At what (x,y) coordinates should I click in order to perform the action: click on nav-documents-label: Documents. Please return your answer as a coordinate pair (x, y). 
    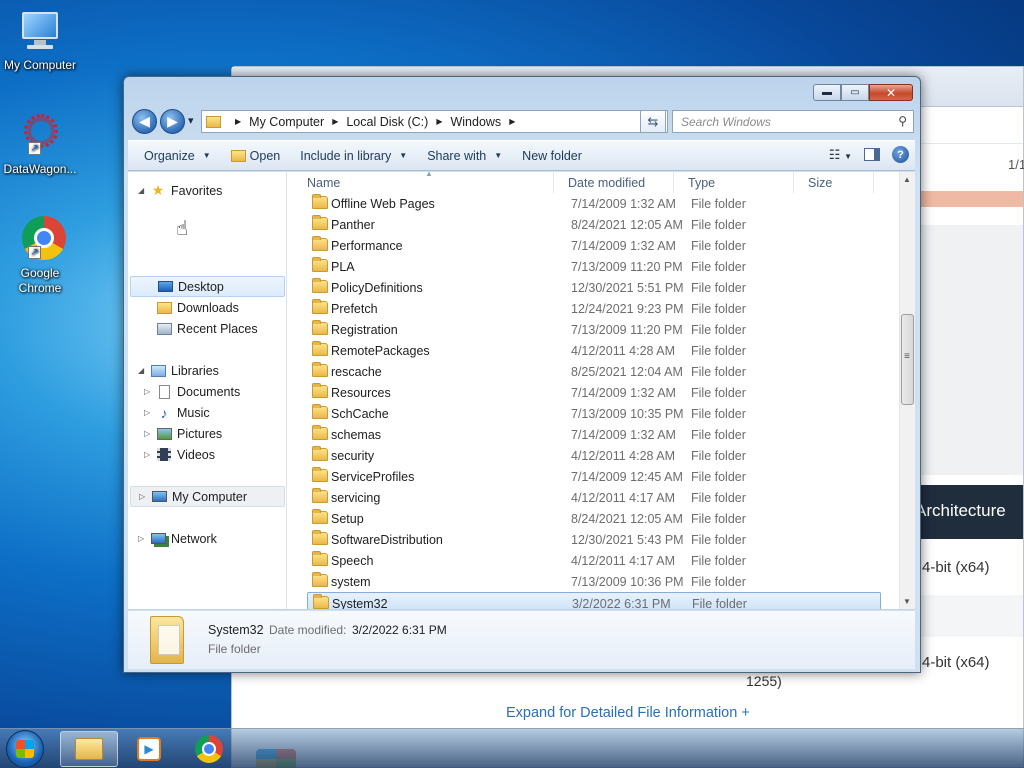
    Looking at the image, I should click on (209, 391).